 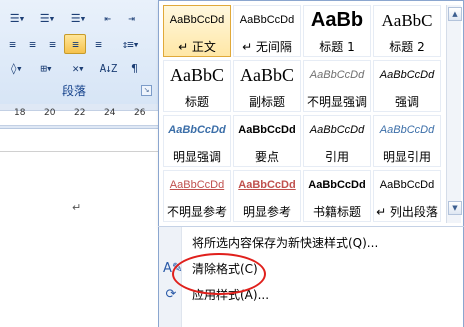 What do you see at coordinates (196, 102) in the screenshot?
I see `style-name: 标题` at bounding box center [196, 102].